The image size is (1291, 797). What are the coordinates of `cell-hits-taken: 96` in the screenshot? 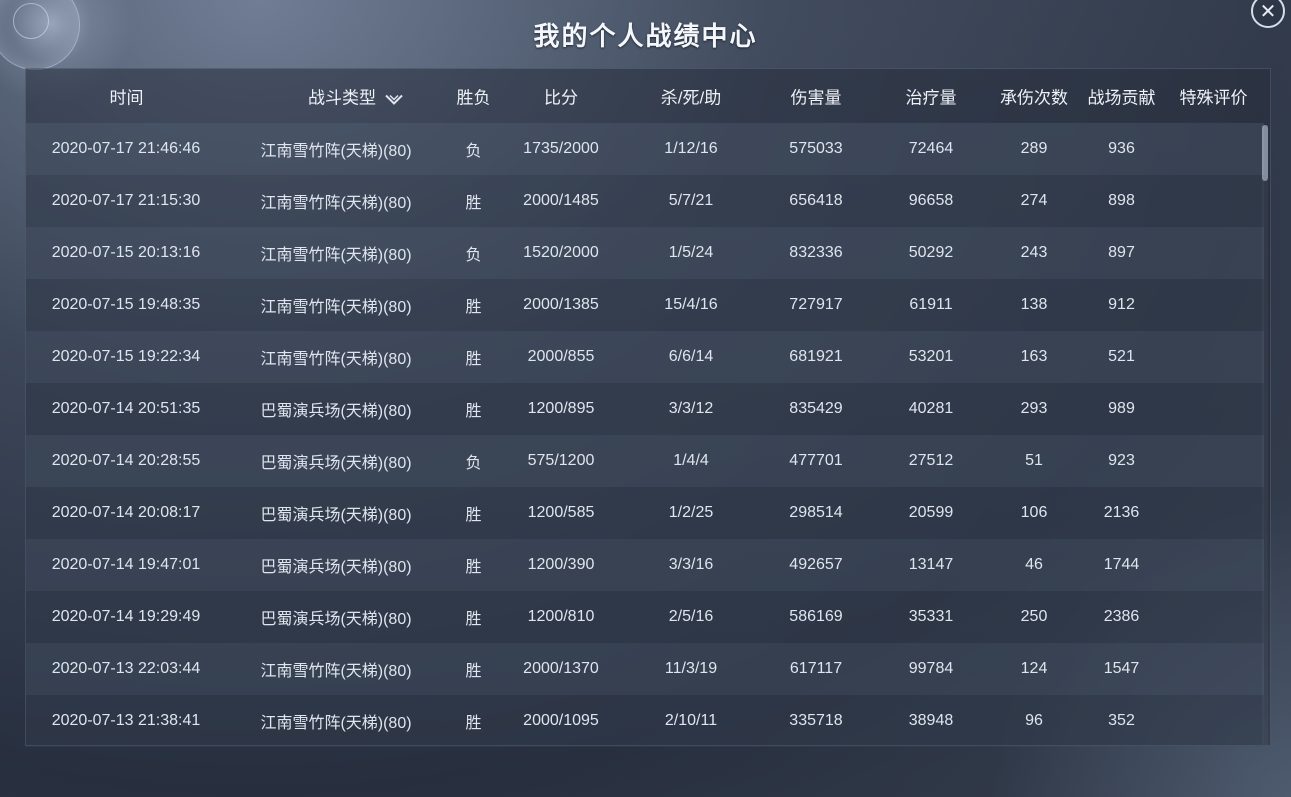 It's located at (1034, 720).